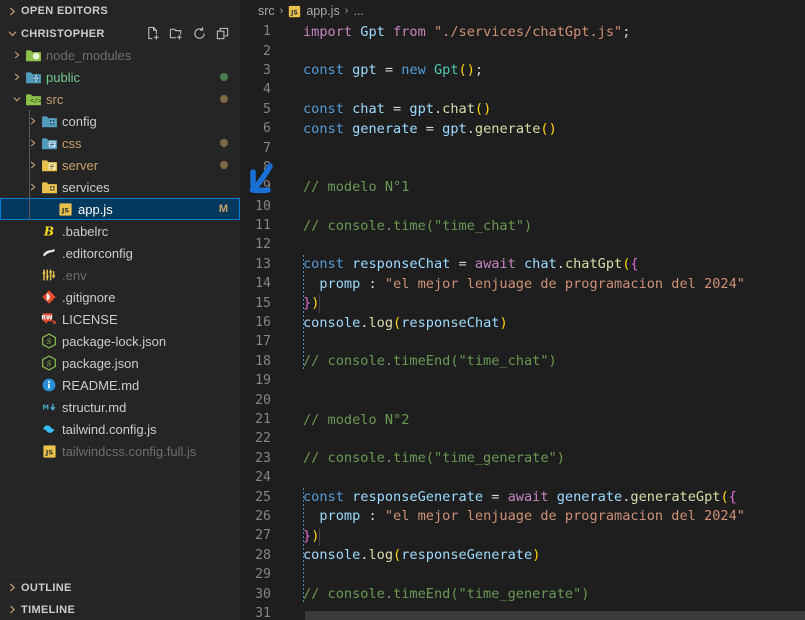  Describe the element at coordinates (95, 209) in the screenshot. I see `tree-item-label: app.js` at that location.